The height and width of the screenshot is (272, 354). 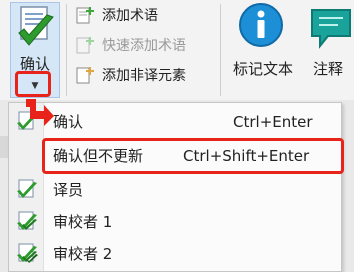 What do you see at coordinates (83, 254) in the screenshot?
I see `menu-item-label: 审校者 2` at bounding box center [83, 254].